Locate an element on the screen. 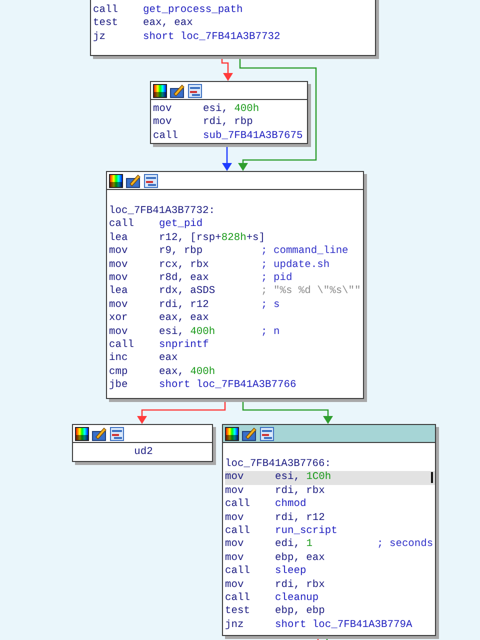 The image size is (480, 640). operand: rcx, rbx is located at coordinates (184, 265).